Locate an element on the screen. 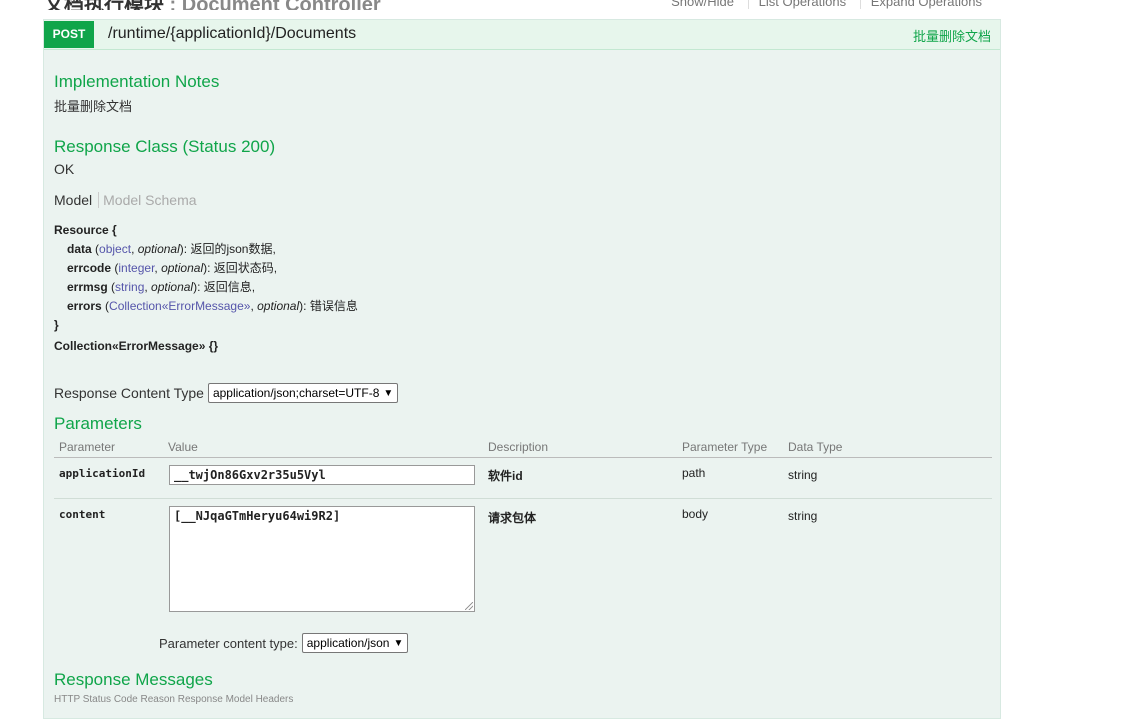 The width and height of the screenshot is (1133, 719). col-value: Value is located at coordinates (183, 447).